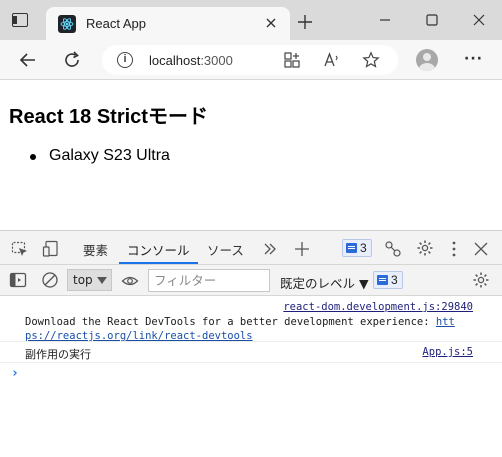 The height and width of the screenshot is (457, 502). Describe the element at coordinates (427, 60) in the screenshot. I see `profile-avatar` at that location.